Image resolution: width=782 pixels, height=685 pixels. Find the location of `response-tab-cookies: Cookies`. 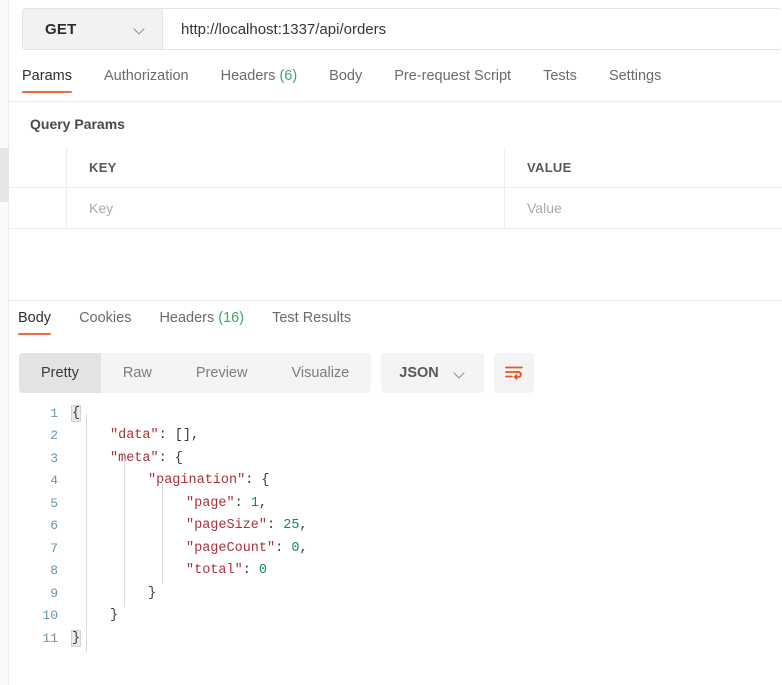

response-tab-cookies: Cookies is located at coordinates (105, 322).